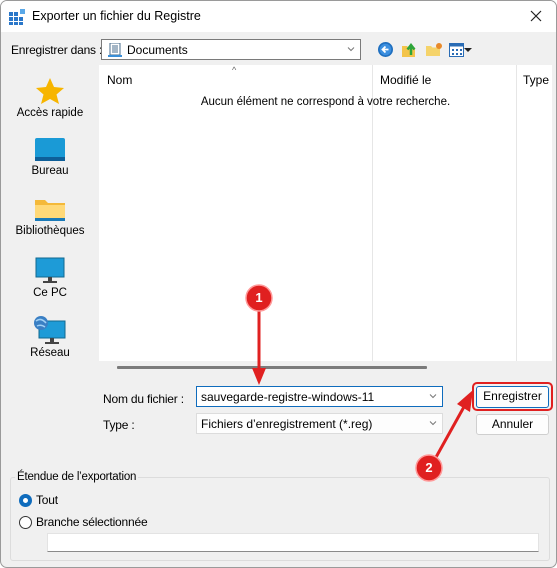 This screenshot has height=568, width=557. Describe the element at coordinates (429, 467) in the screenshot. I see `annotation-number-2: 2` at that location.